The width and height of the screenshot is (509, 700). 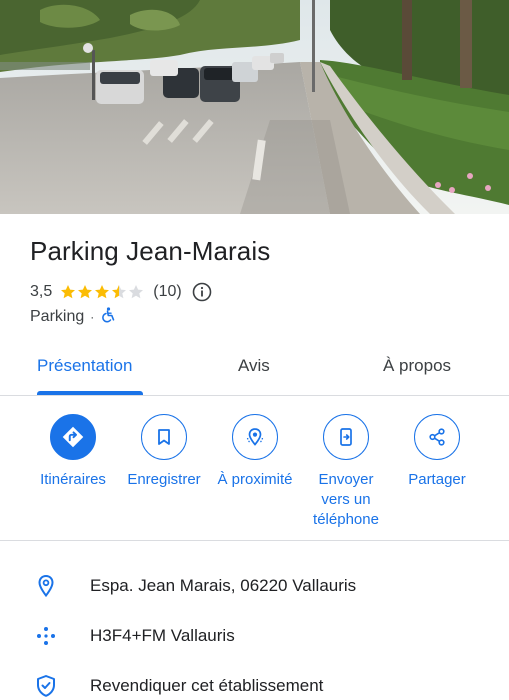 What do you see at coordinates (255, 479) in the screenshot?
I see `nearby-label: À proximité` at bounding box center [255, 479].